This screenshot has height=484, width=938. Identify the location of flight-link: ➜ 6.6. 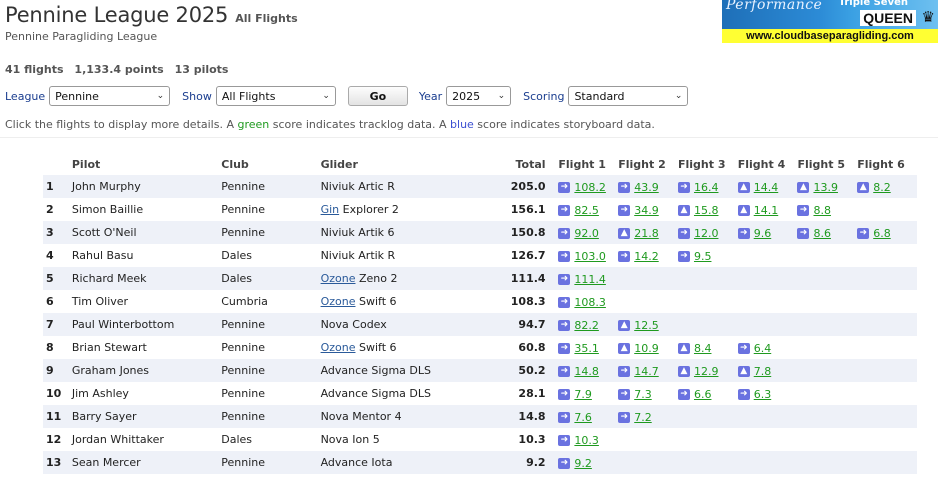
(694, 394).